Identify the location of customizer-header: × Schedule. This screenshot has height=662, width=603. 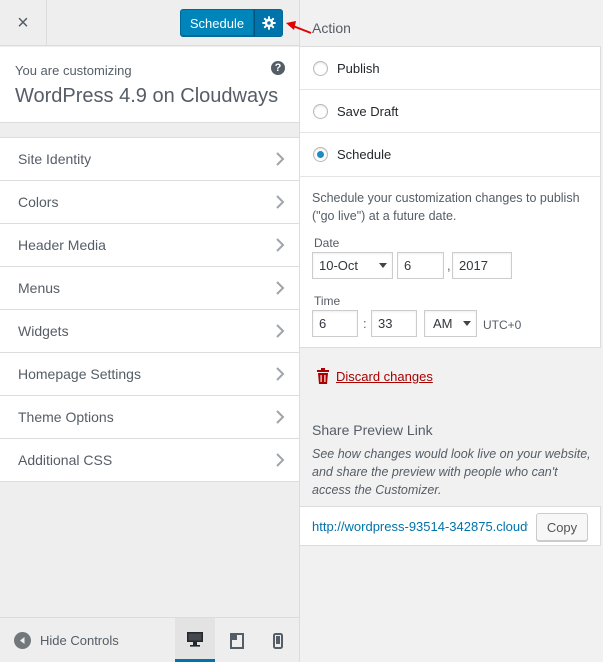
(149, 23).